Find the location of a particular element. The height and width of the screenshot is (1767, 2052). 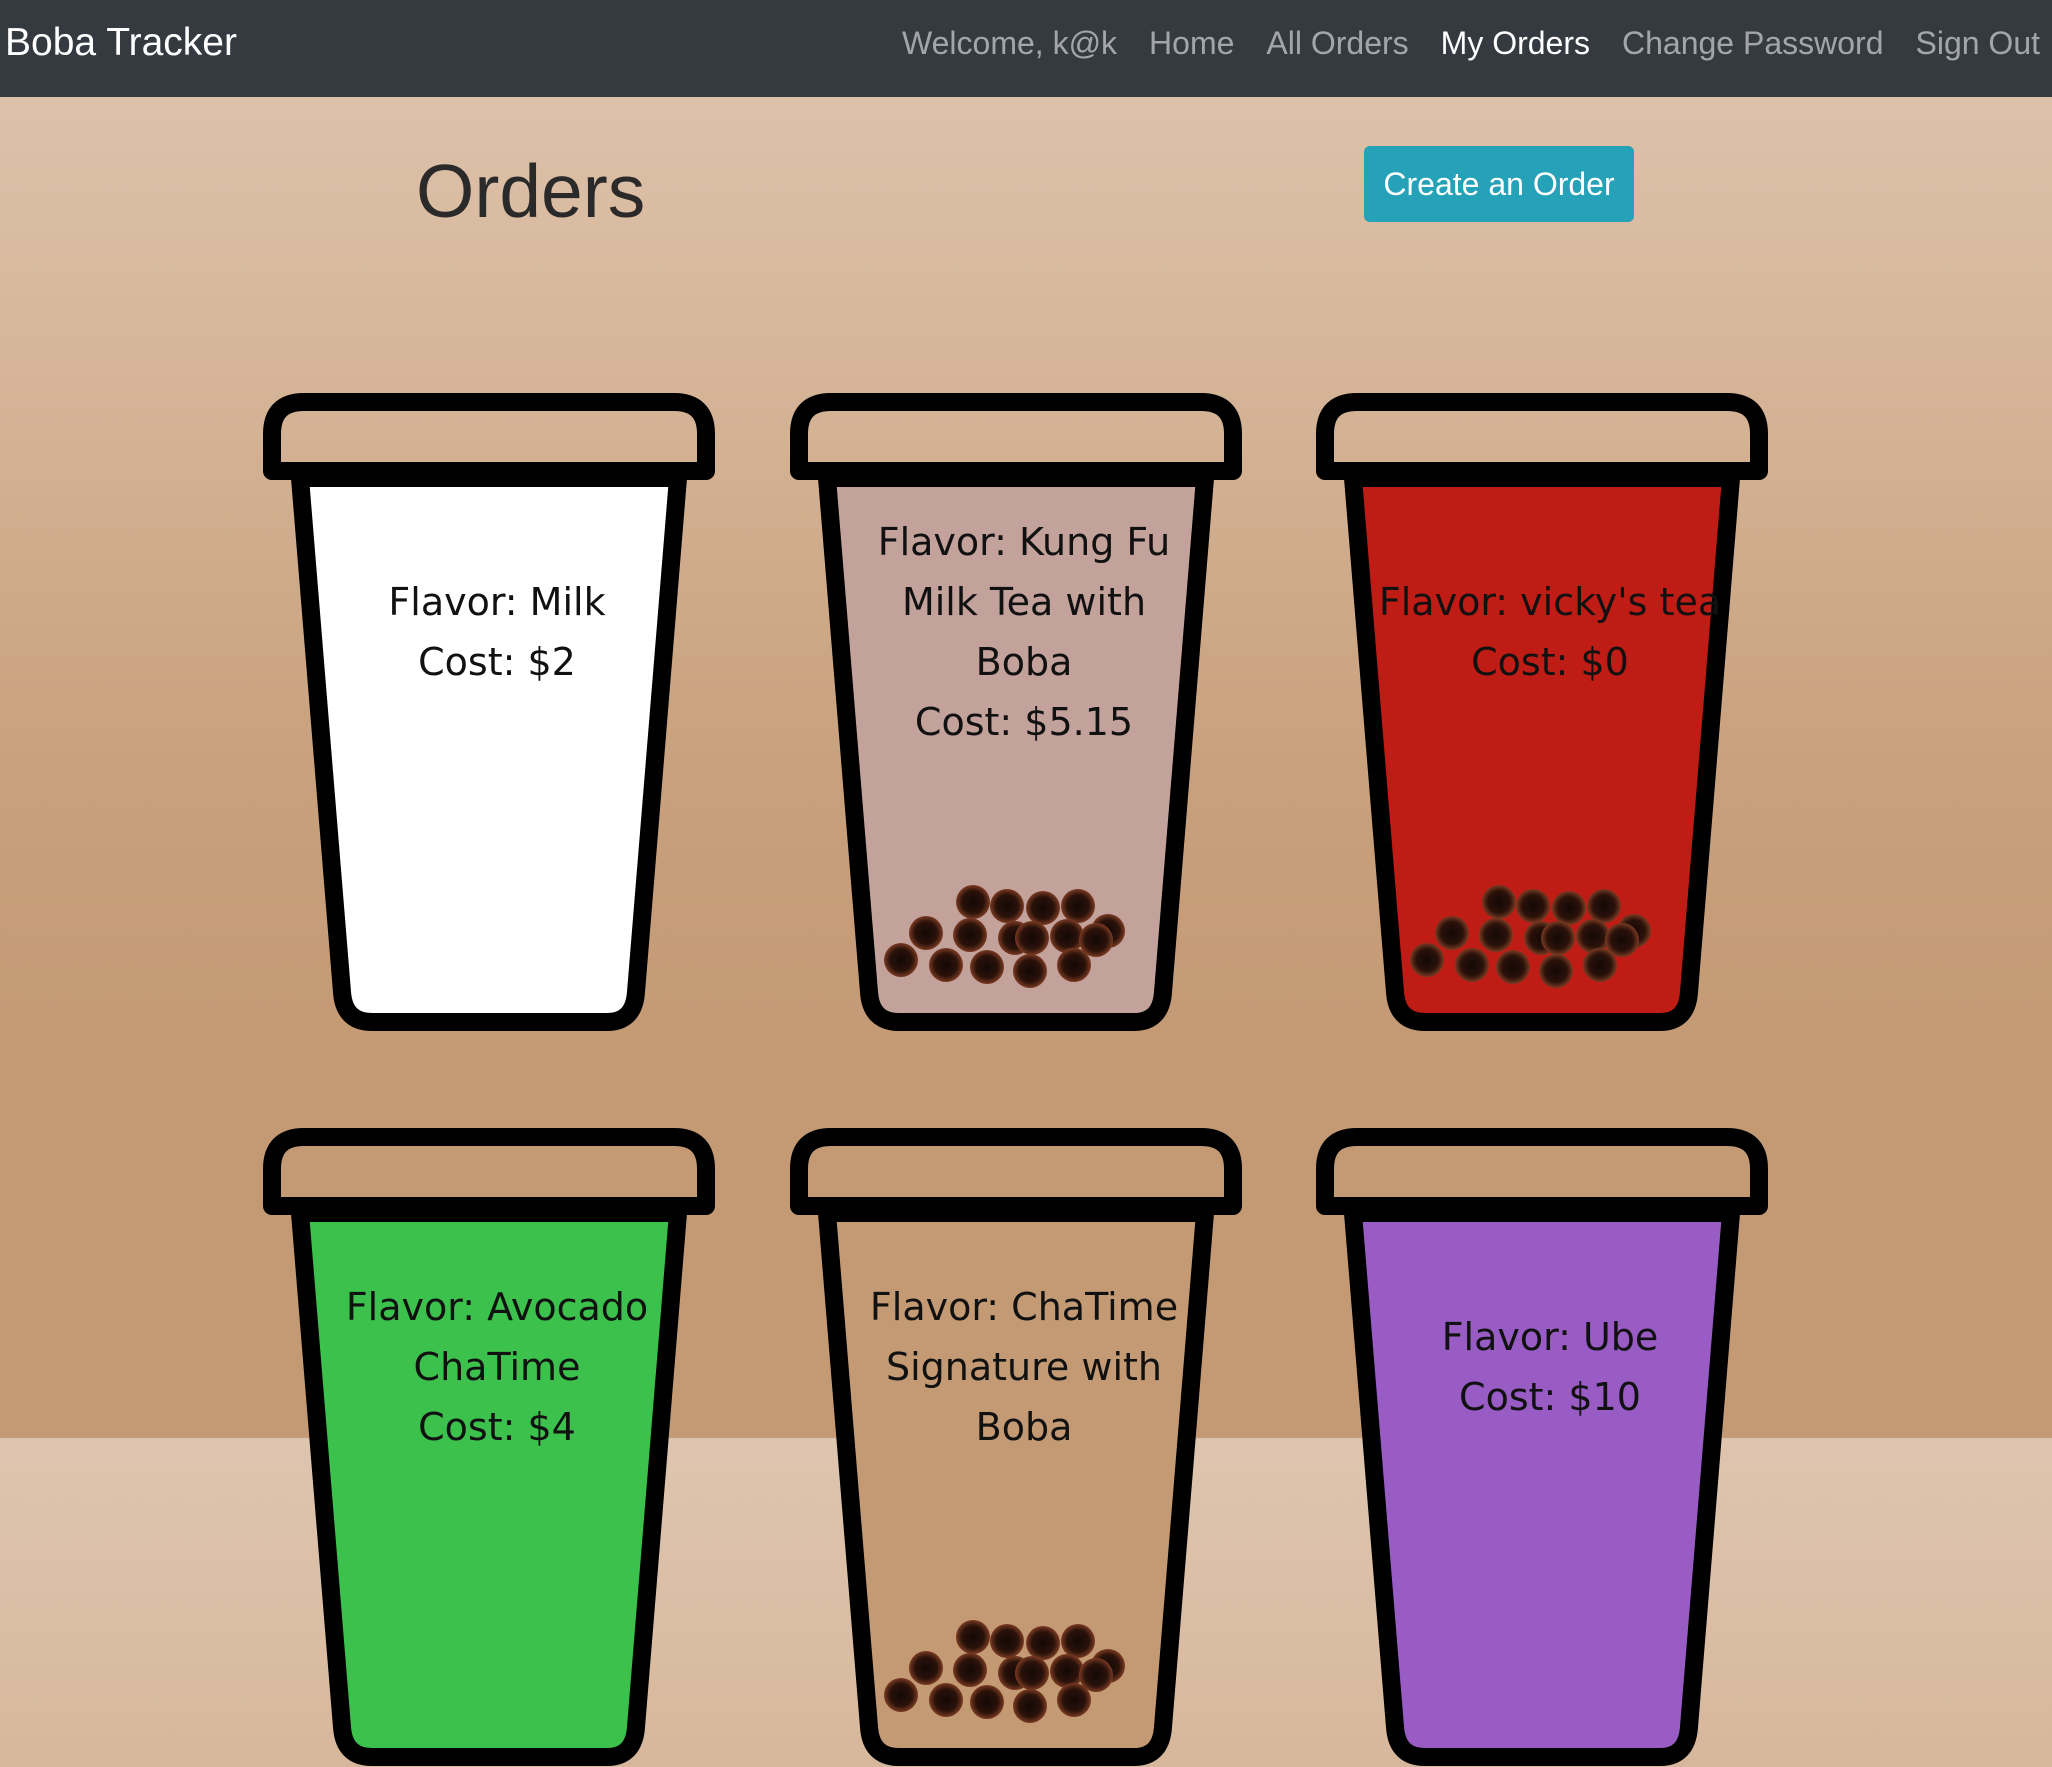

nav-home-link: Home is located at coordinates (1191, 43).